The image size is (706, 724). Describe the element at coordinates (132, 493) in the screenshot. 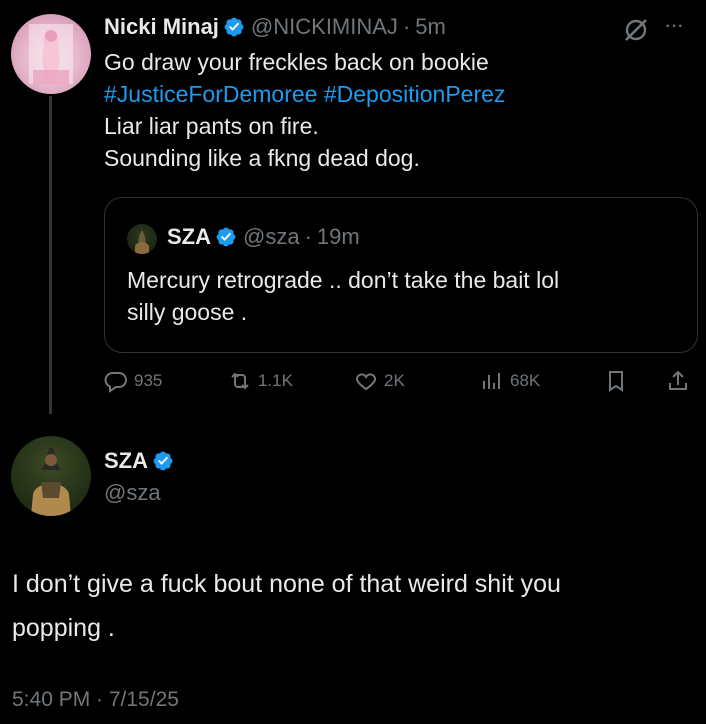

I see `author-handle: @sza` at that location.